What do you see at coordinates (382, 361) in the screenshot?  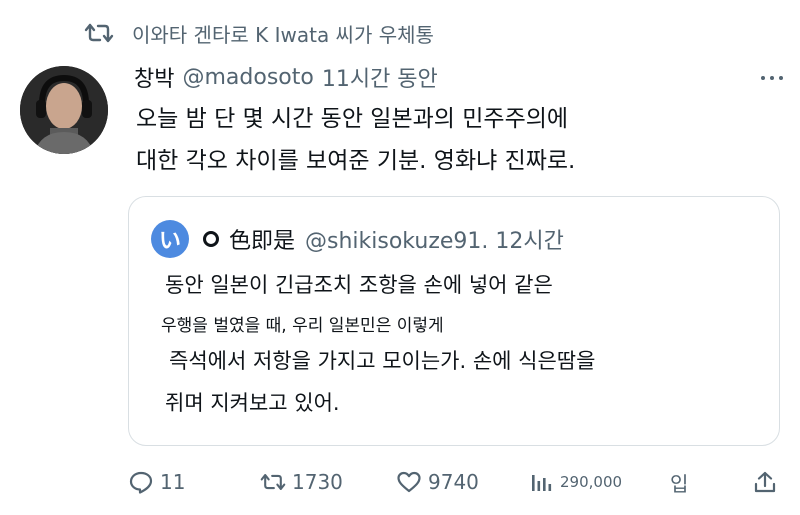 I see `quote-text-line: 즉석에서 저항을 가지고 모이는가. 손에 식은땀을` at bounding box center [382, 361].